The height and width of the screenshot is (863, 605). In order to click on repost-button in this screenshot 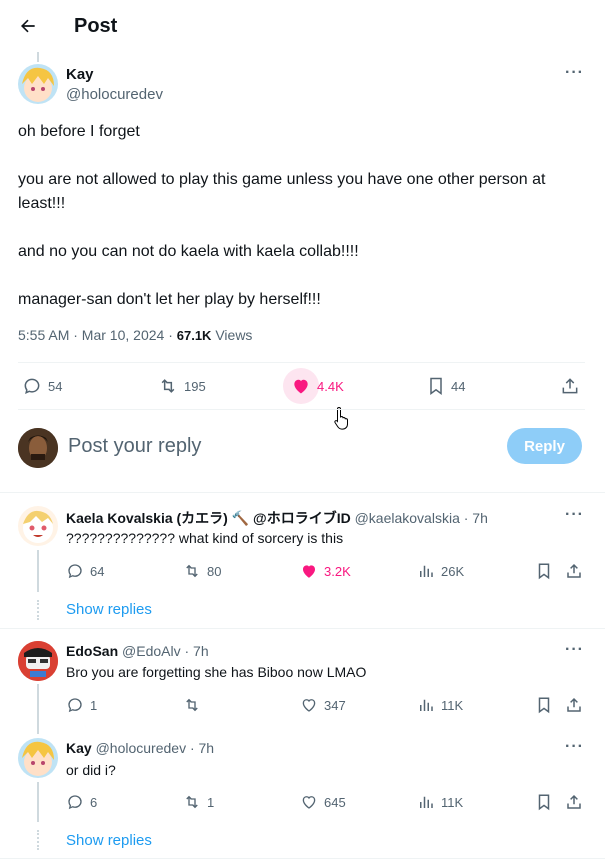, I will do `click(195, 705)`.